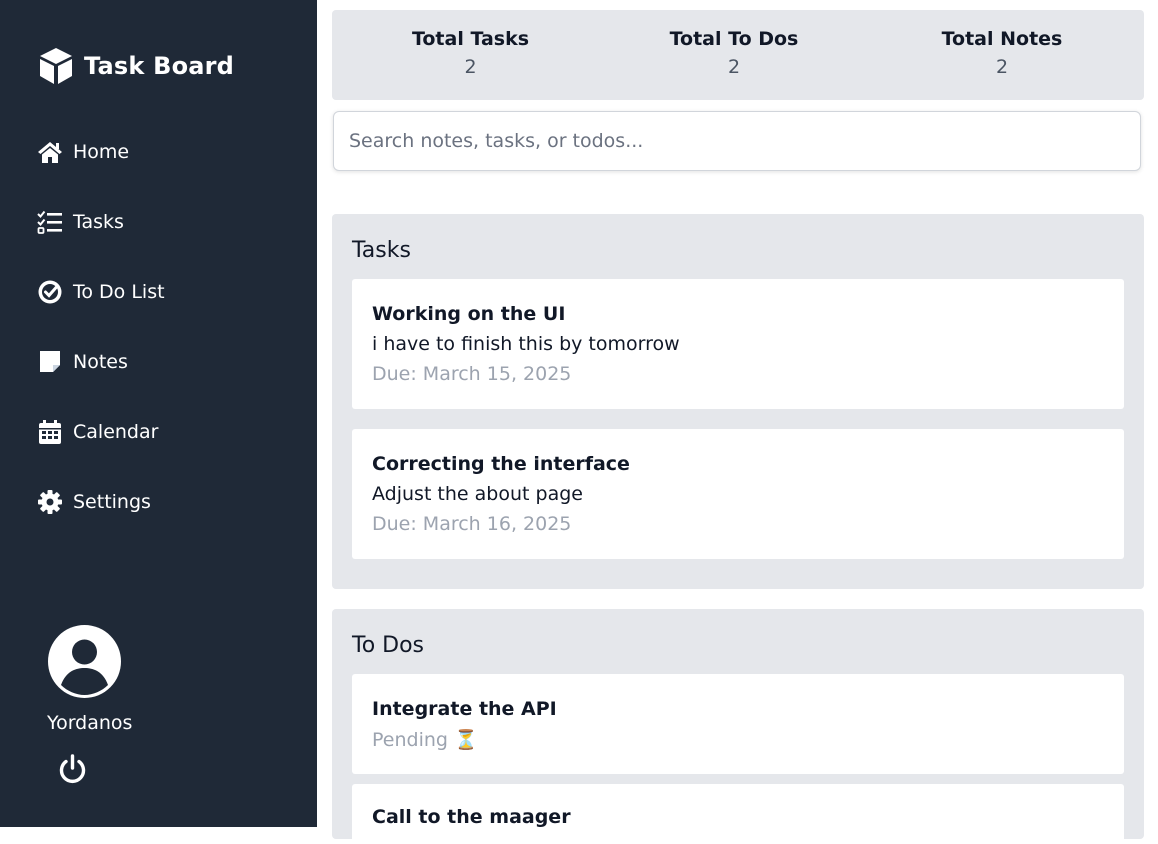 This screenshot has height=844, width=1158. Describe the element at coordinates (116, 432) in the screenshot. I see `sidebar-item-label: Calendar` at that location.